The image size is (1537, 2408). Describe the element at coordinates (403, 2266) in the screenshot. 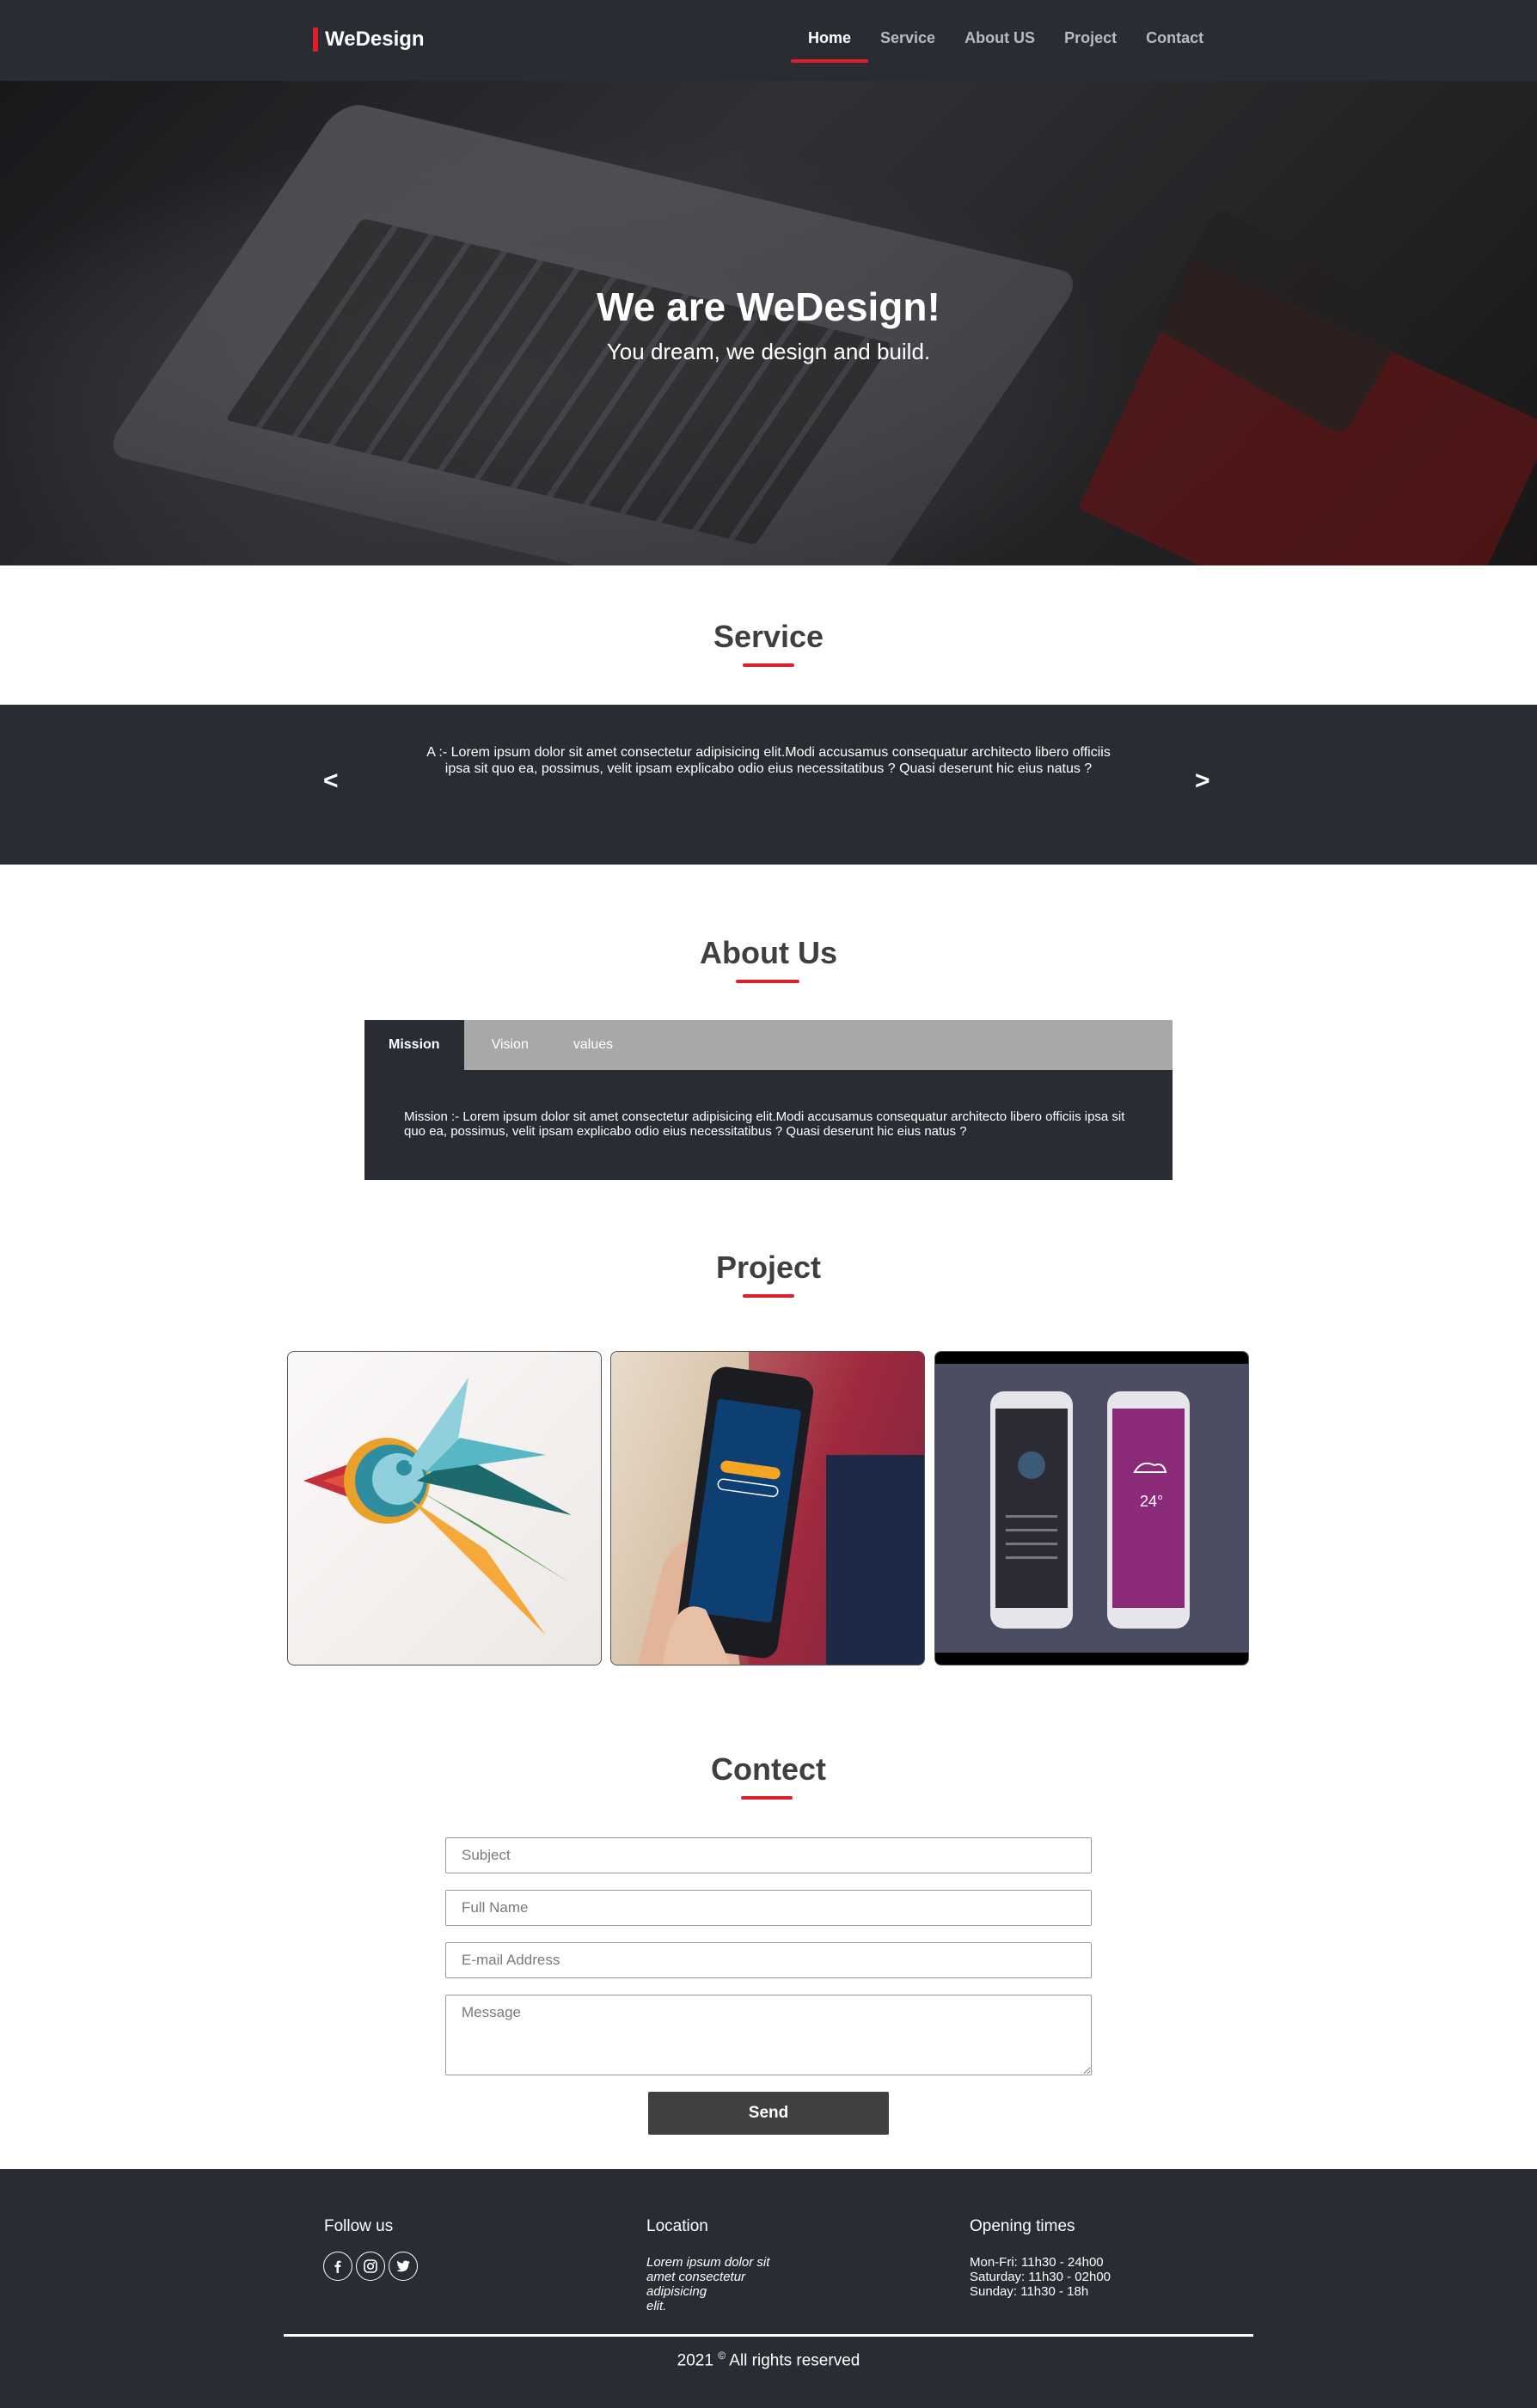

I see `twitter-icon` at that location.